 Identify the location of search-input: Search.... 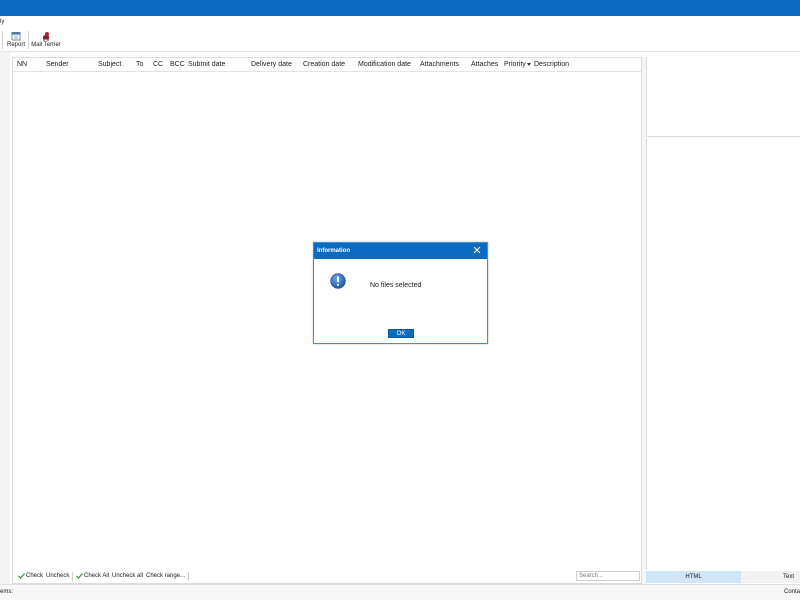
(608, 576).